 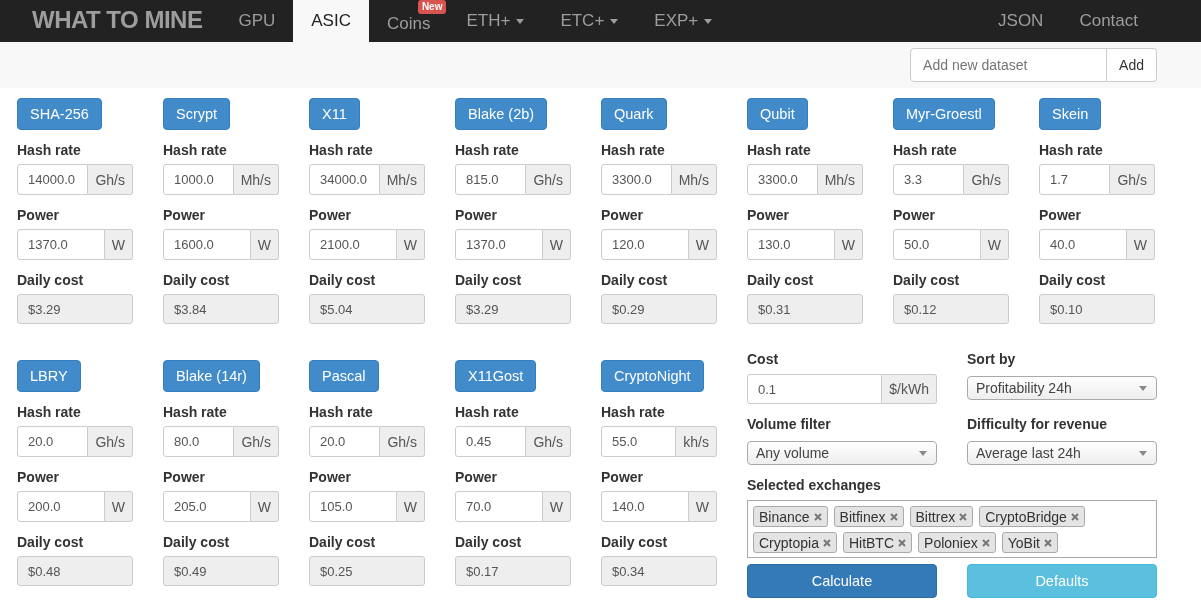 What do you see at coordinates (59, 114) in the screenshot?
I see `algorithm-button: SHA-256` at bounding box center [59, 114].